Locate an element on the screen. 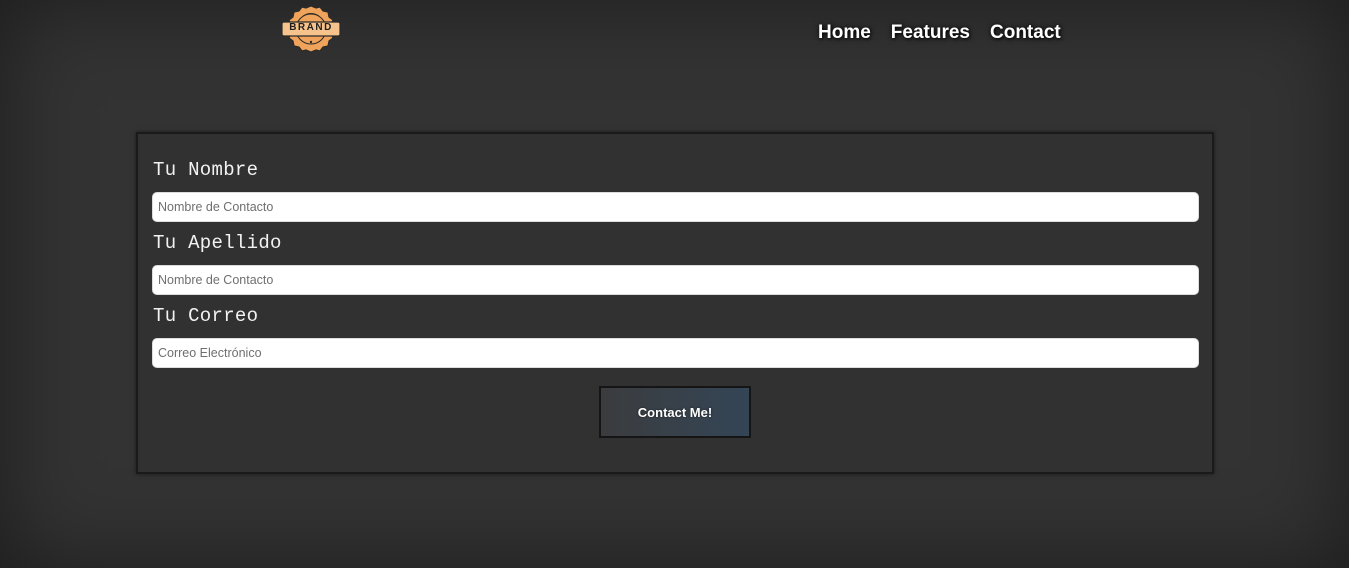  nav-home-link: Home is located at coordinates (844, 33).